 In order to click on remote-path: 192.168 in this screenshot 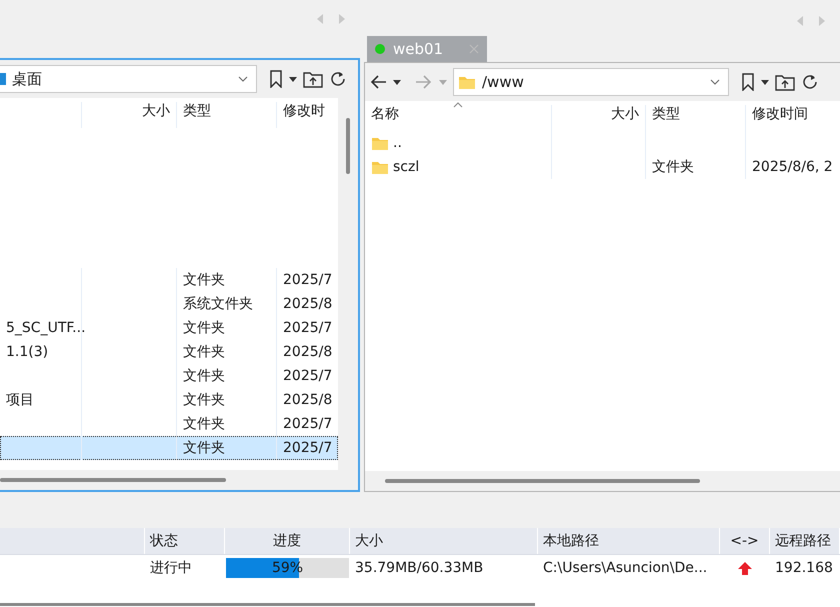, I will do `click(804, 568)`.